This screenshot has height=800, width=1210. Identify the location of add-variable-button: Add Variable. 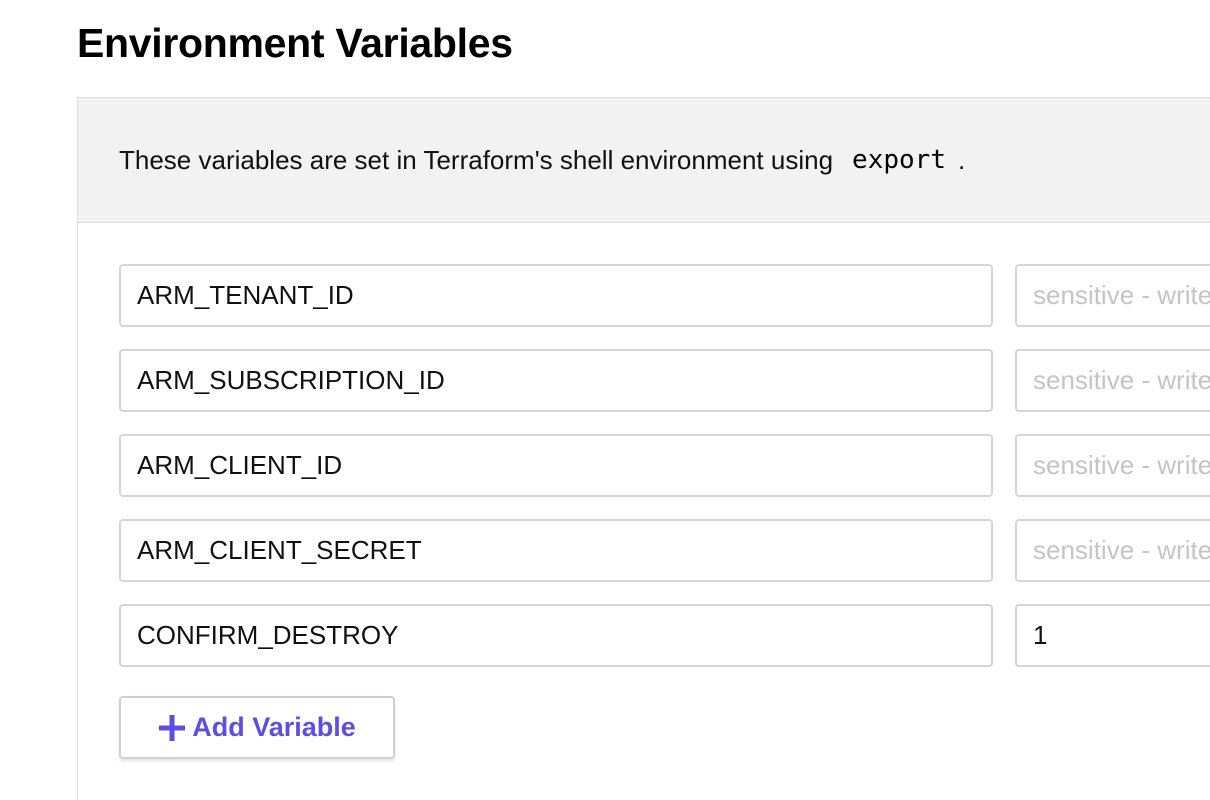
(257, 727).